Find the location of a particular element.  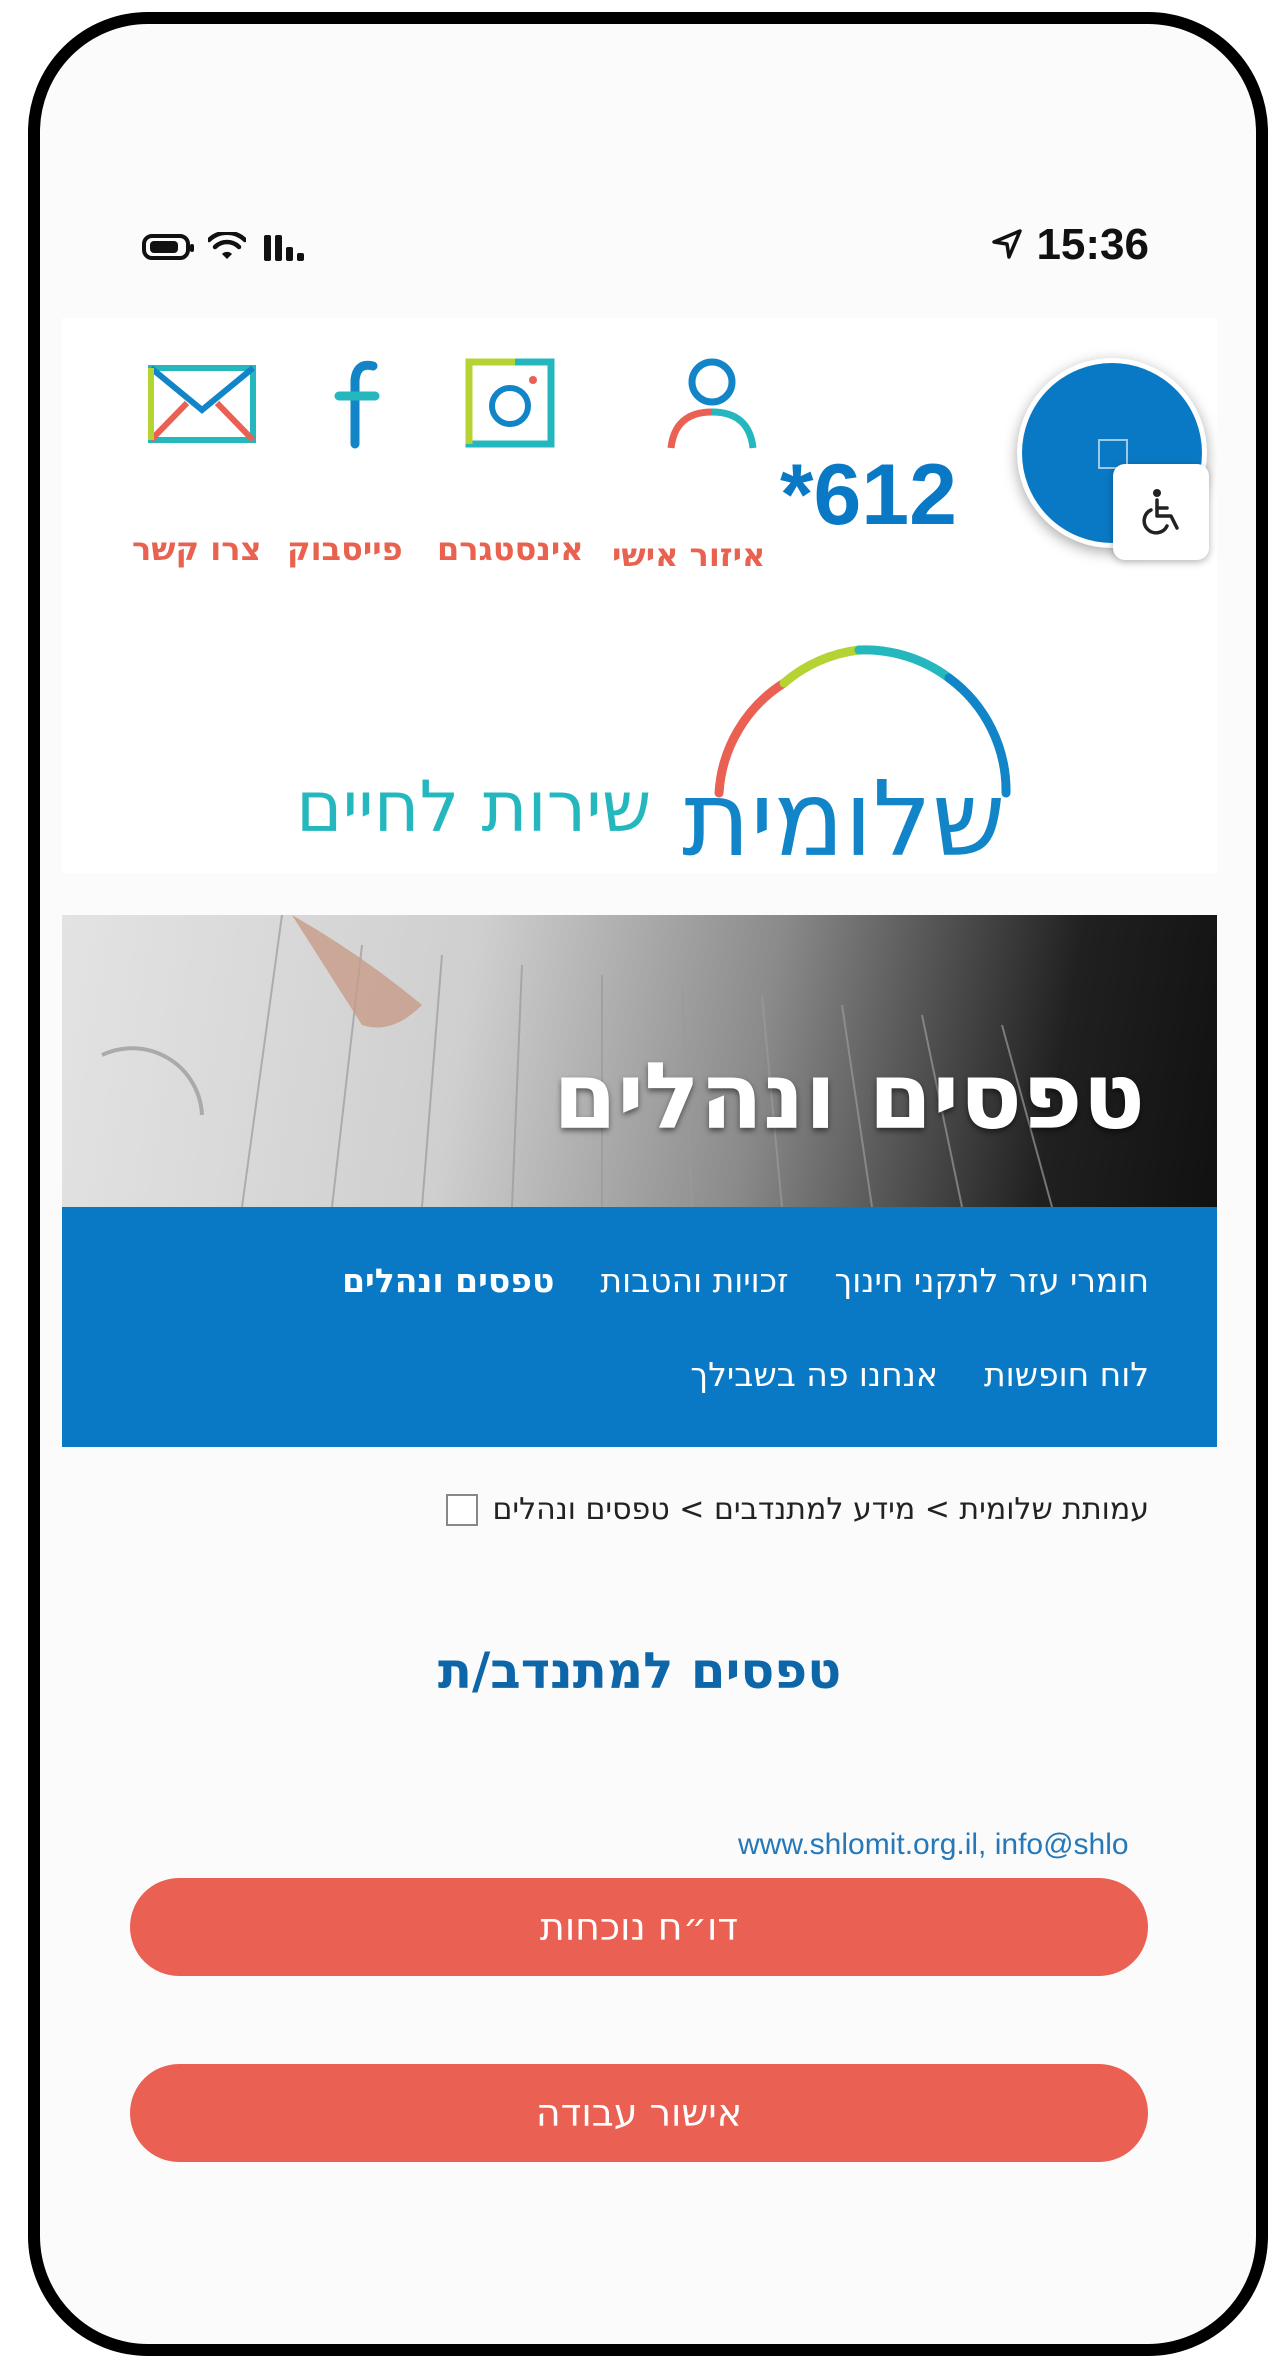

mail-icon is located at coordinates (202, 404).